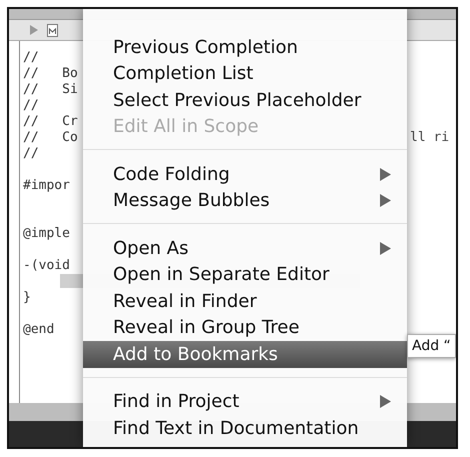  Describe the element at coordinates (245, 73) in the screenshot. I see `menu-item: Completion List` at that location.